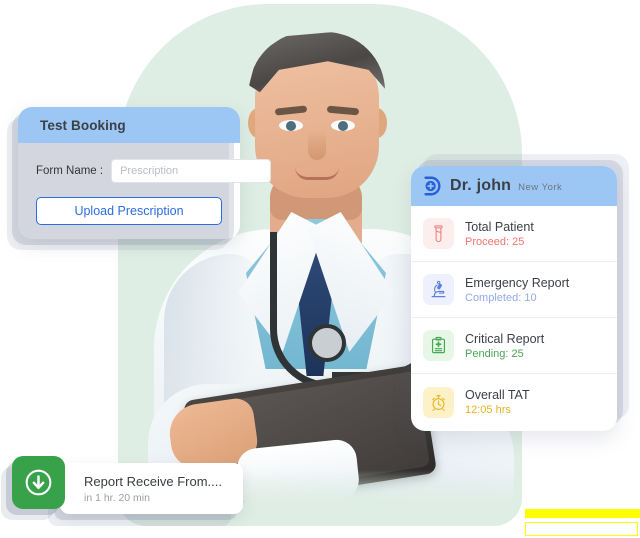  I want to click on stat-row-emergency-report: Emergency Report Completed: 10, so click(514, 290).